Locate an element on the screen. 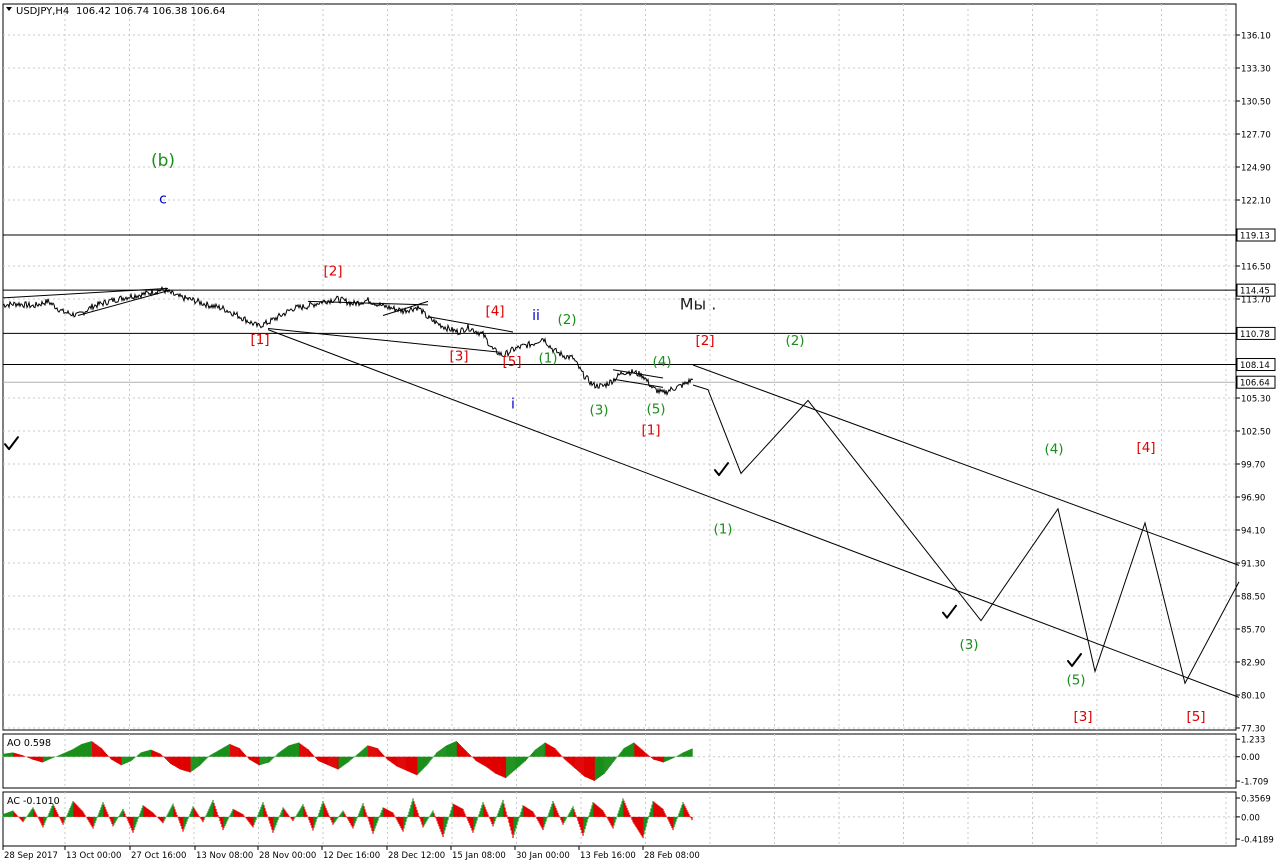  wave-label: ii is located at coordinates (536, 316).